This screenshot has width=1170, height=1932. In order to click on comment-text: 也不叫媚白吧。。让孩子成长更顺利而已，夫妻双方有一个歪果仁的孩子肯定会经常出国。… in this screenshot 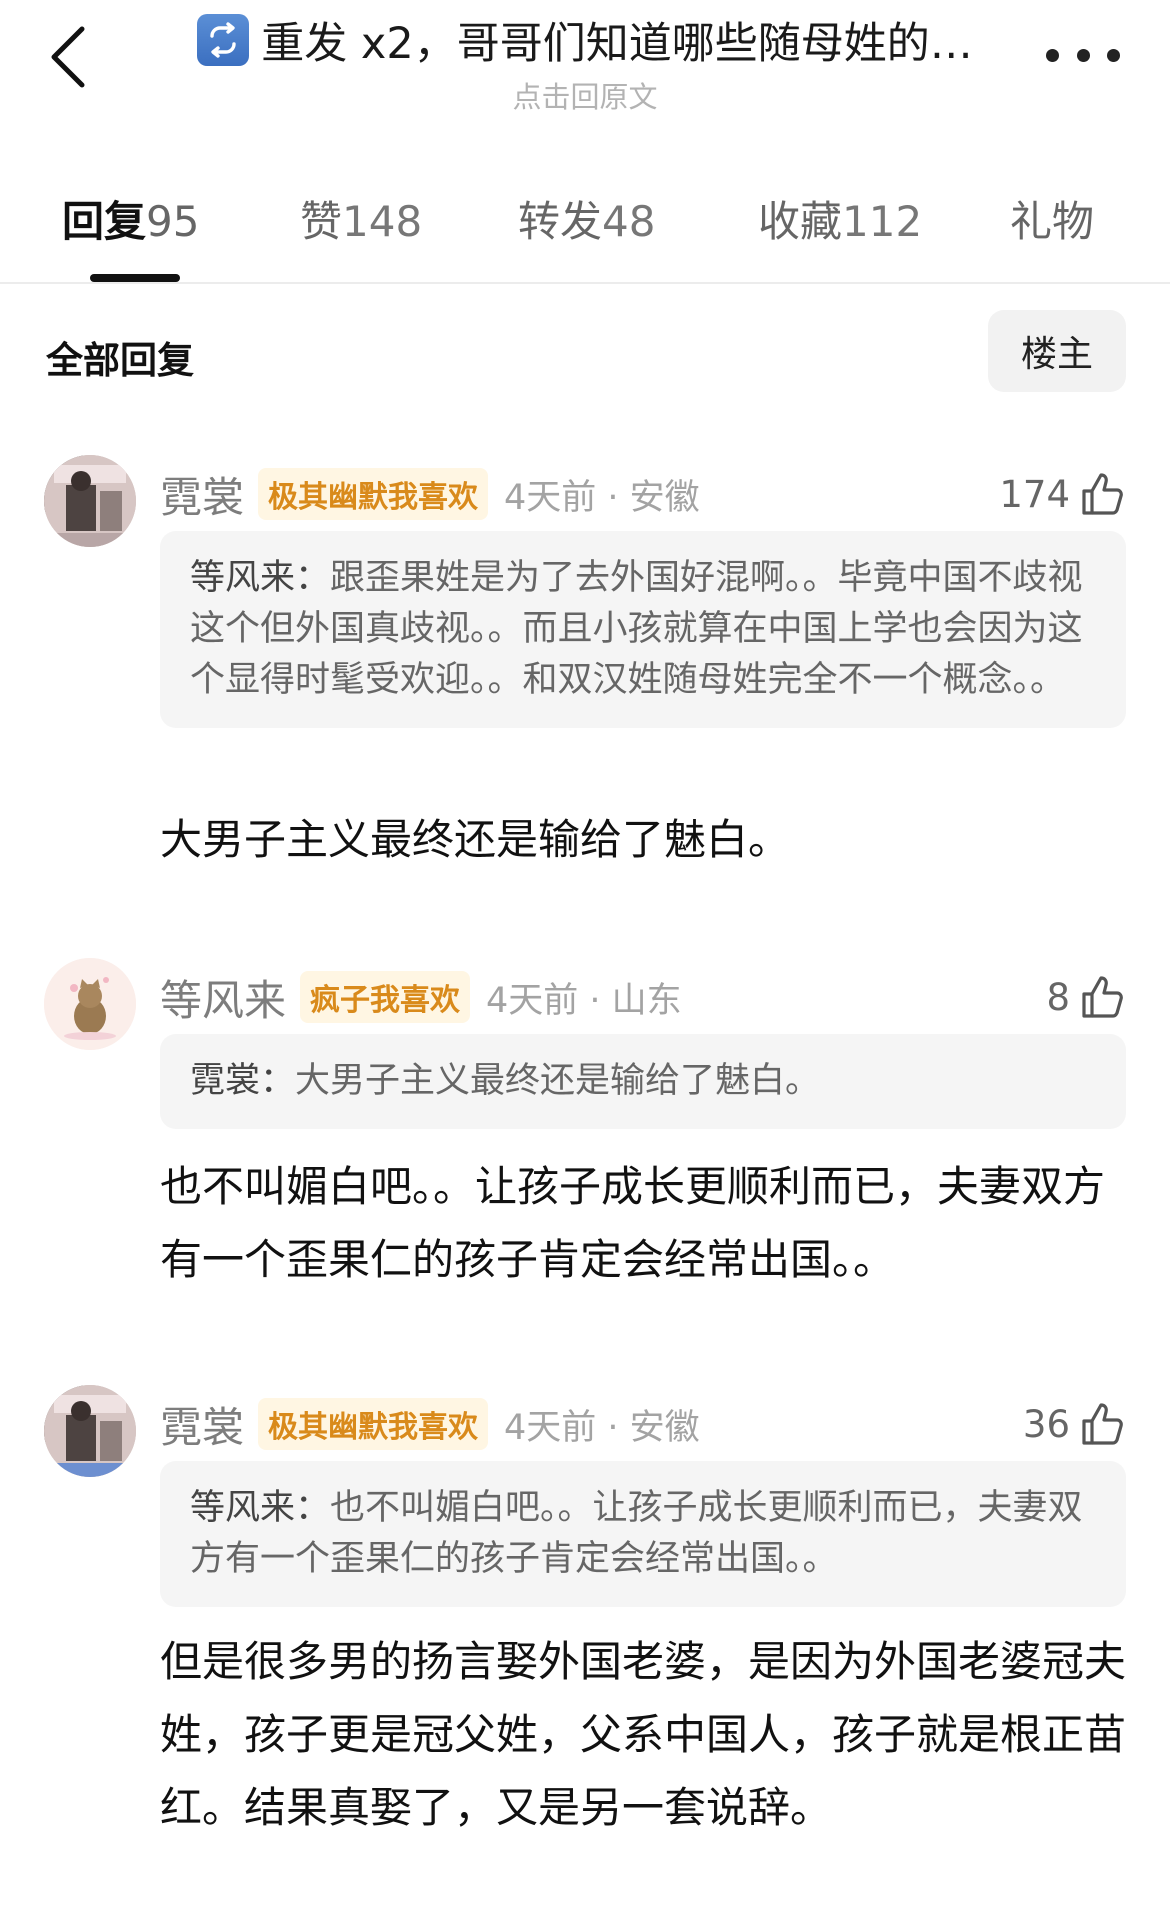, I will do `click(633, 1223)`.